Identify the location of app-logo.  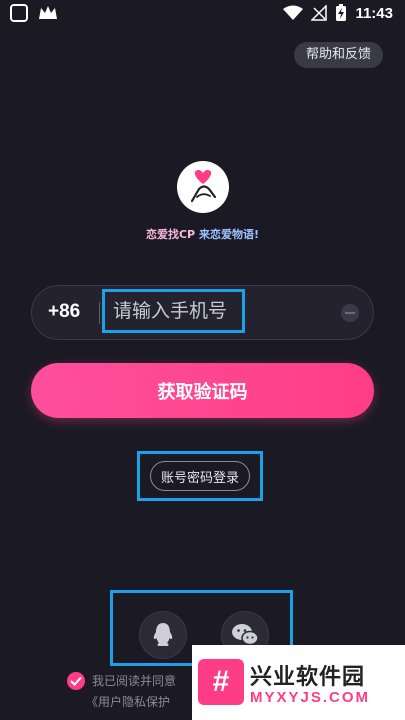
(203, 187).